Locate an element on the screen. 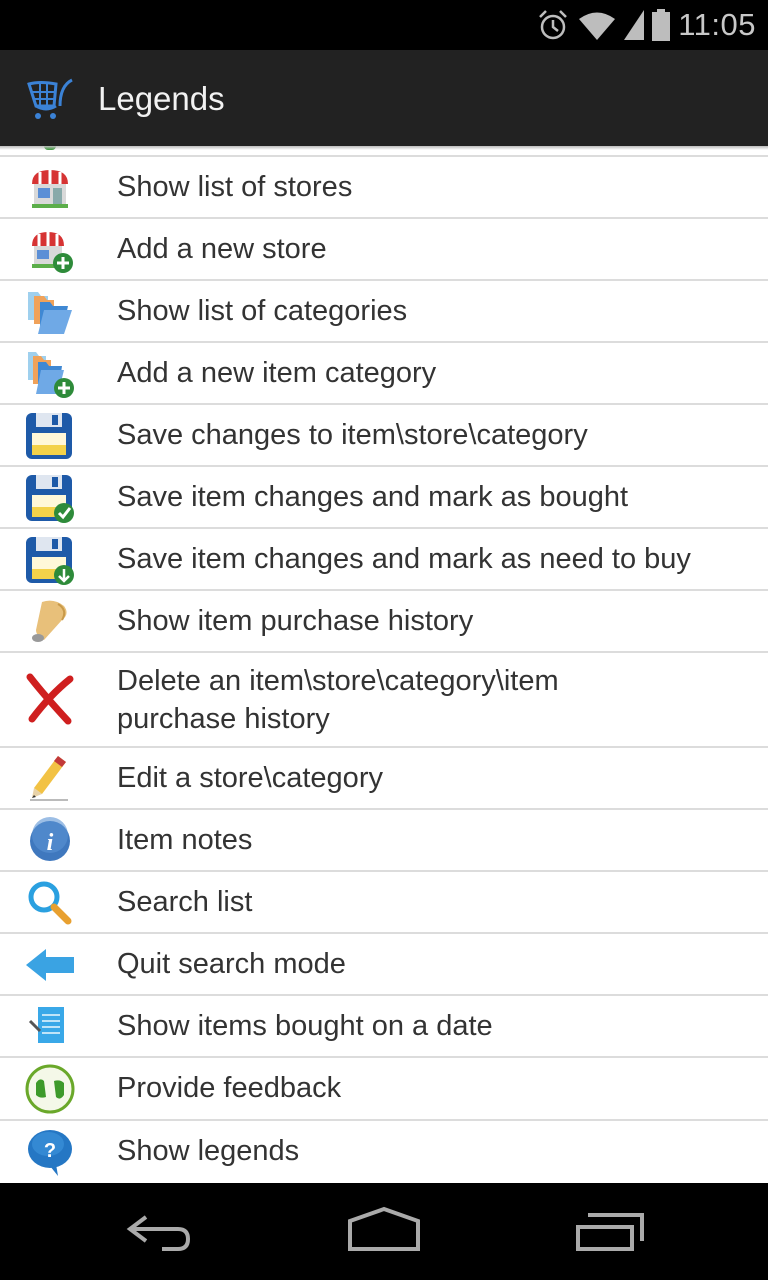 The image size is (768, 1280). save-icon is located at coordinates (49, 436).